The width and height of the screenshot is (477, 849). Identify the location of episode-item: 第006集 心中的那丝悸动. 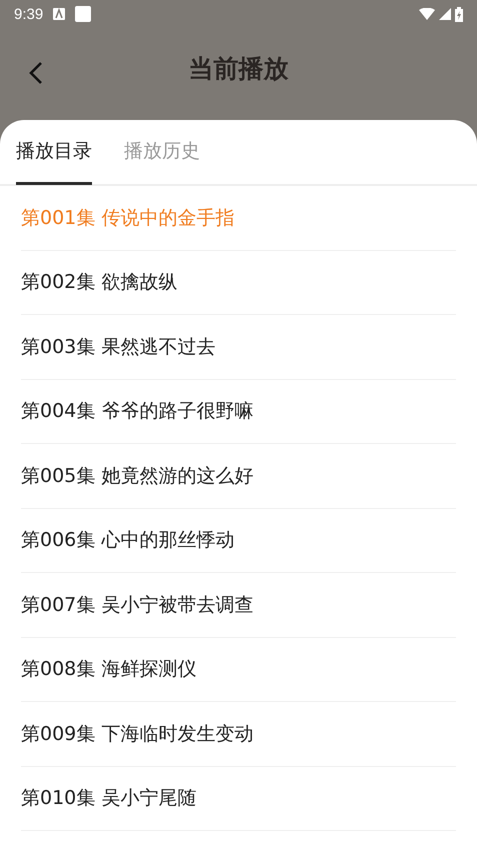
(238, 540).